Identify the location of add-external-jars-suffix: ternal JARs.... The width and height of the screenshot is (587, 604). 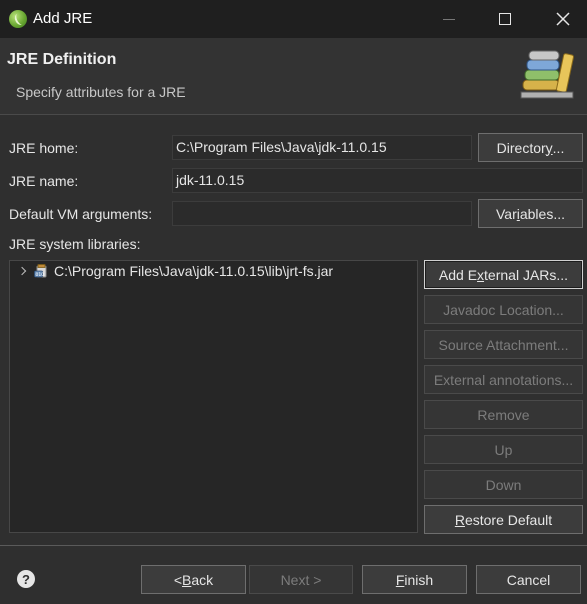
(526, 274).